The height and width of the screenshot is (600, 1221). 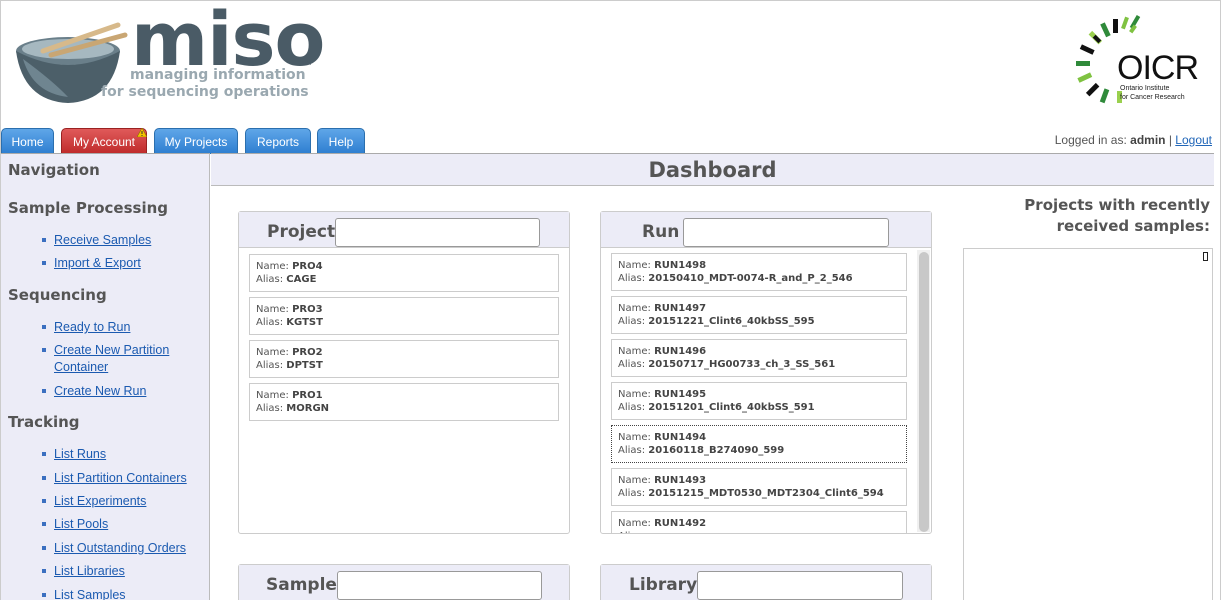 What do you see at coordinates (129, 240) in the screenshot?
I see `sidebar-link-receive-samples: Receive Samples` at bounding box center [129, 240].